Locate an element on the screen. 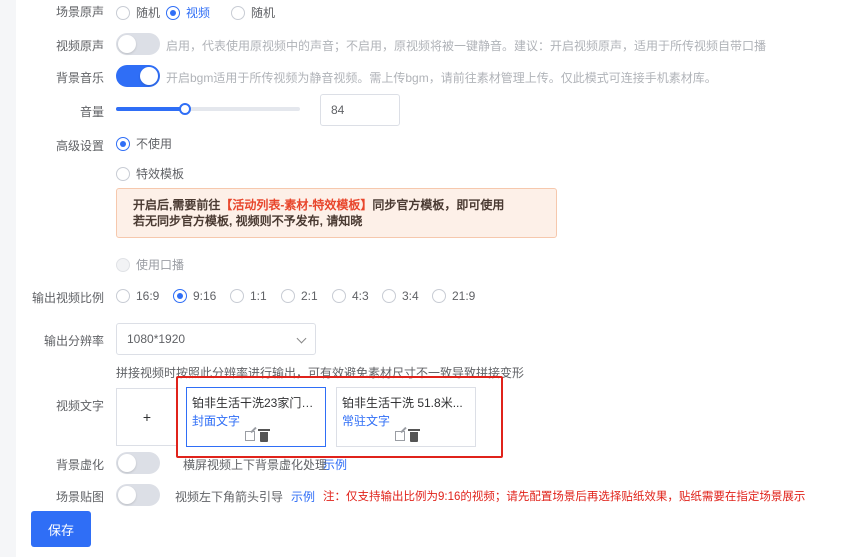  ratio-label: 输出视频比例 is located at coordinates (67, 298).